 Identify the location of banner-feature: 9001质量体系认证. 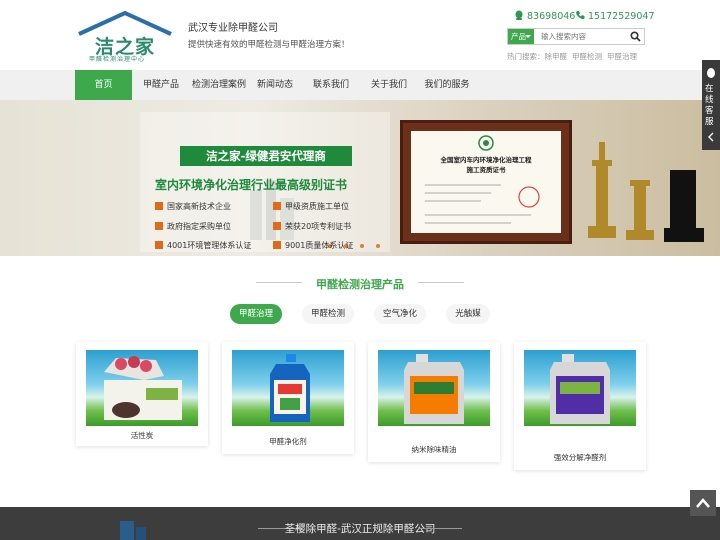
(313, 245).